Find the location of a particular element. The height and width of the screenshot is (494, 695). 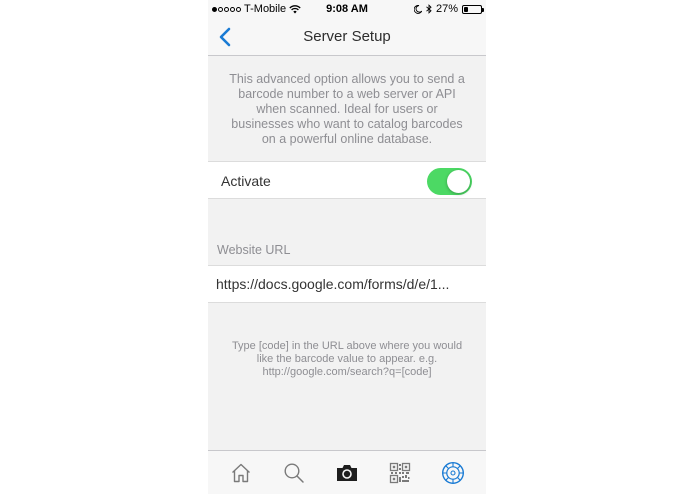

moon-icon is located at coordinates (417, 9).